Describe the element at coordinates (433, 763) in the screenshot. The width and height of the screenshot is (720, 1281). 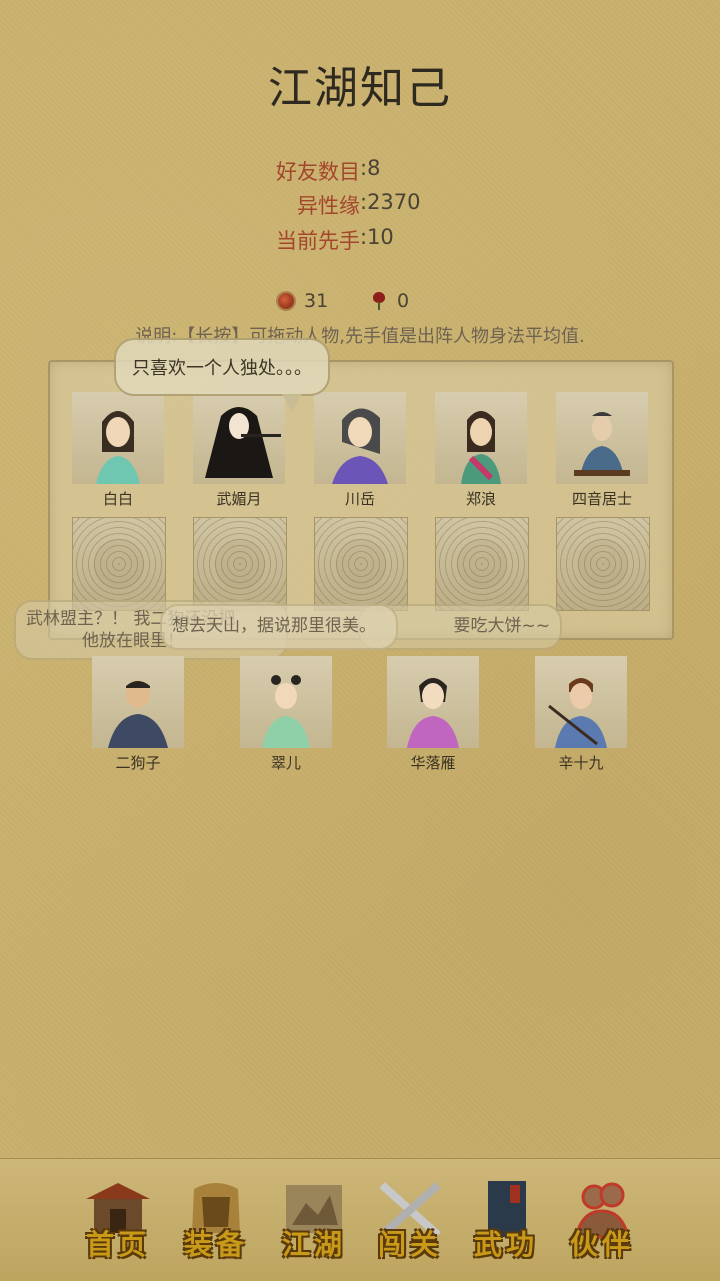
I see `character-name: 华落雁` at that location.